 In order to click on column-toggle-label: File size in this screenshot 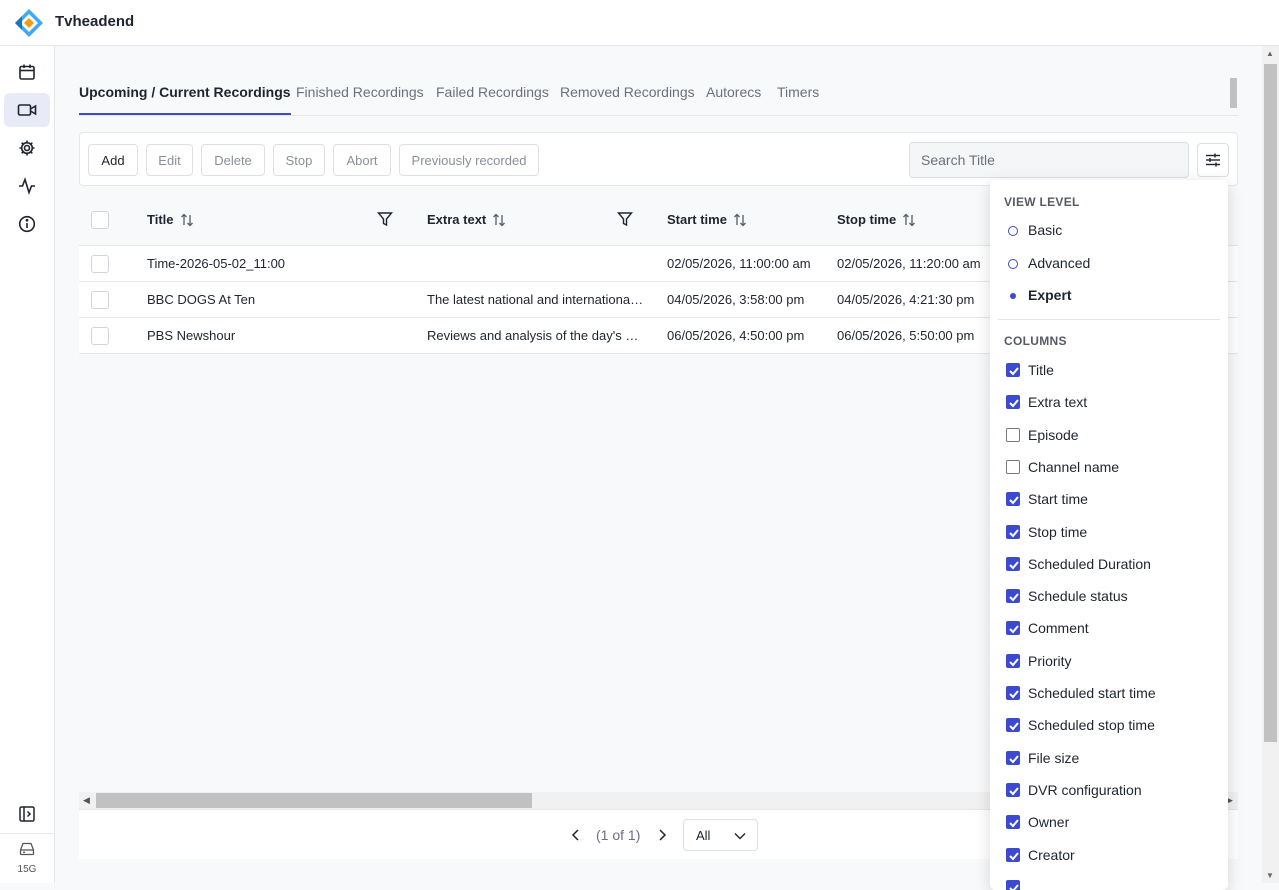, I will do `click(1054, 757)`.